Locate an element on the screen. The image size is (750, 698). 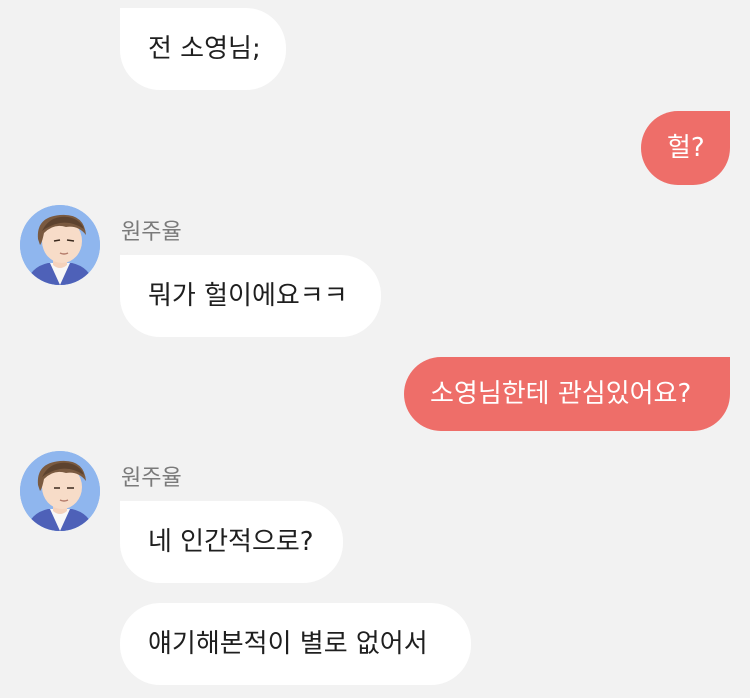
message-bubble-outgoing: 헐? is located at coordinates (685, 148).